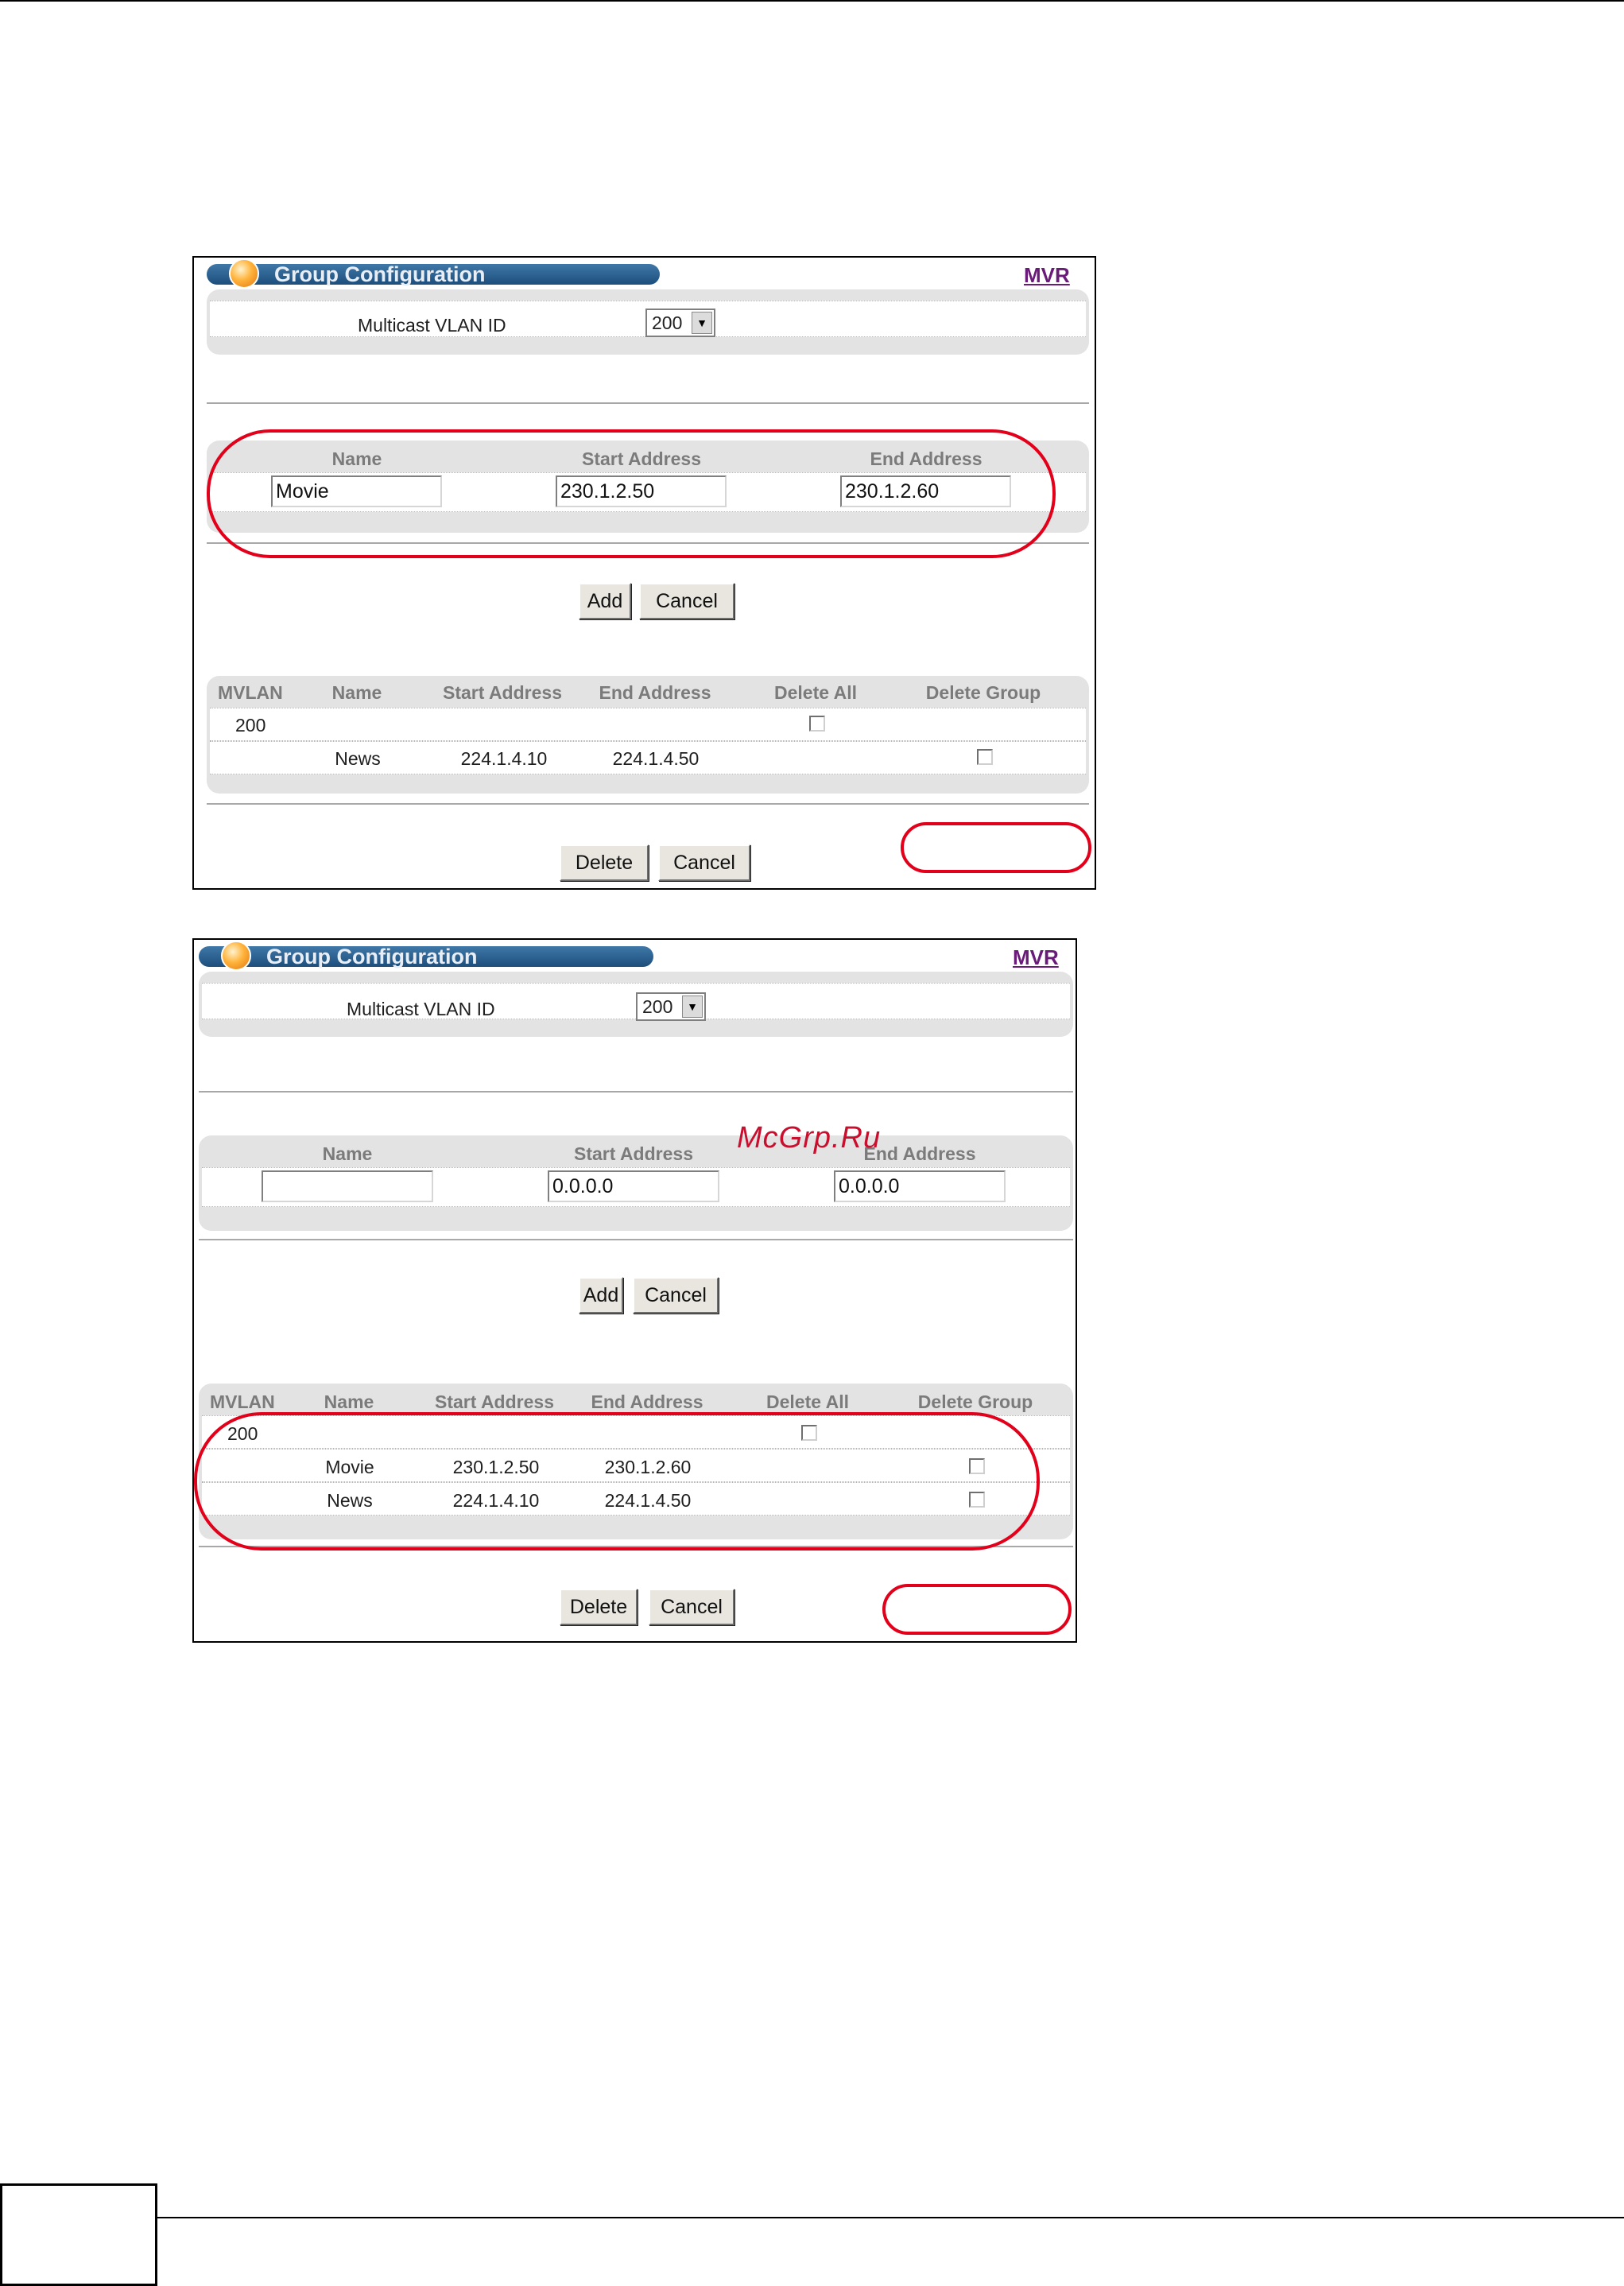 The height and width of the screenshot is (2286, 1624). I want to click on table-row, so click(648, 724).